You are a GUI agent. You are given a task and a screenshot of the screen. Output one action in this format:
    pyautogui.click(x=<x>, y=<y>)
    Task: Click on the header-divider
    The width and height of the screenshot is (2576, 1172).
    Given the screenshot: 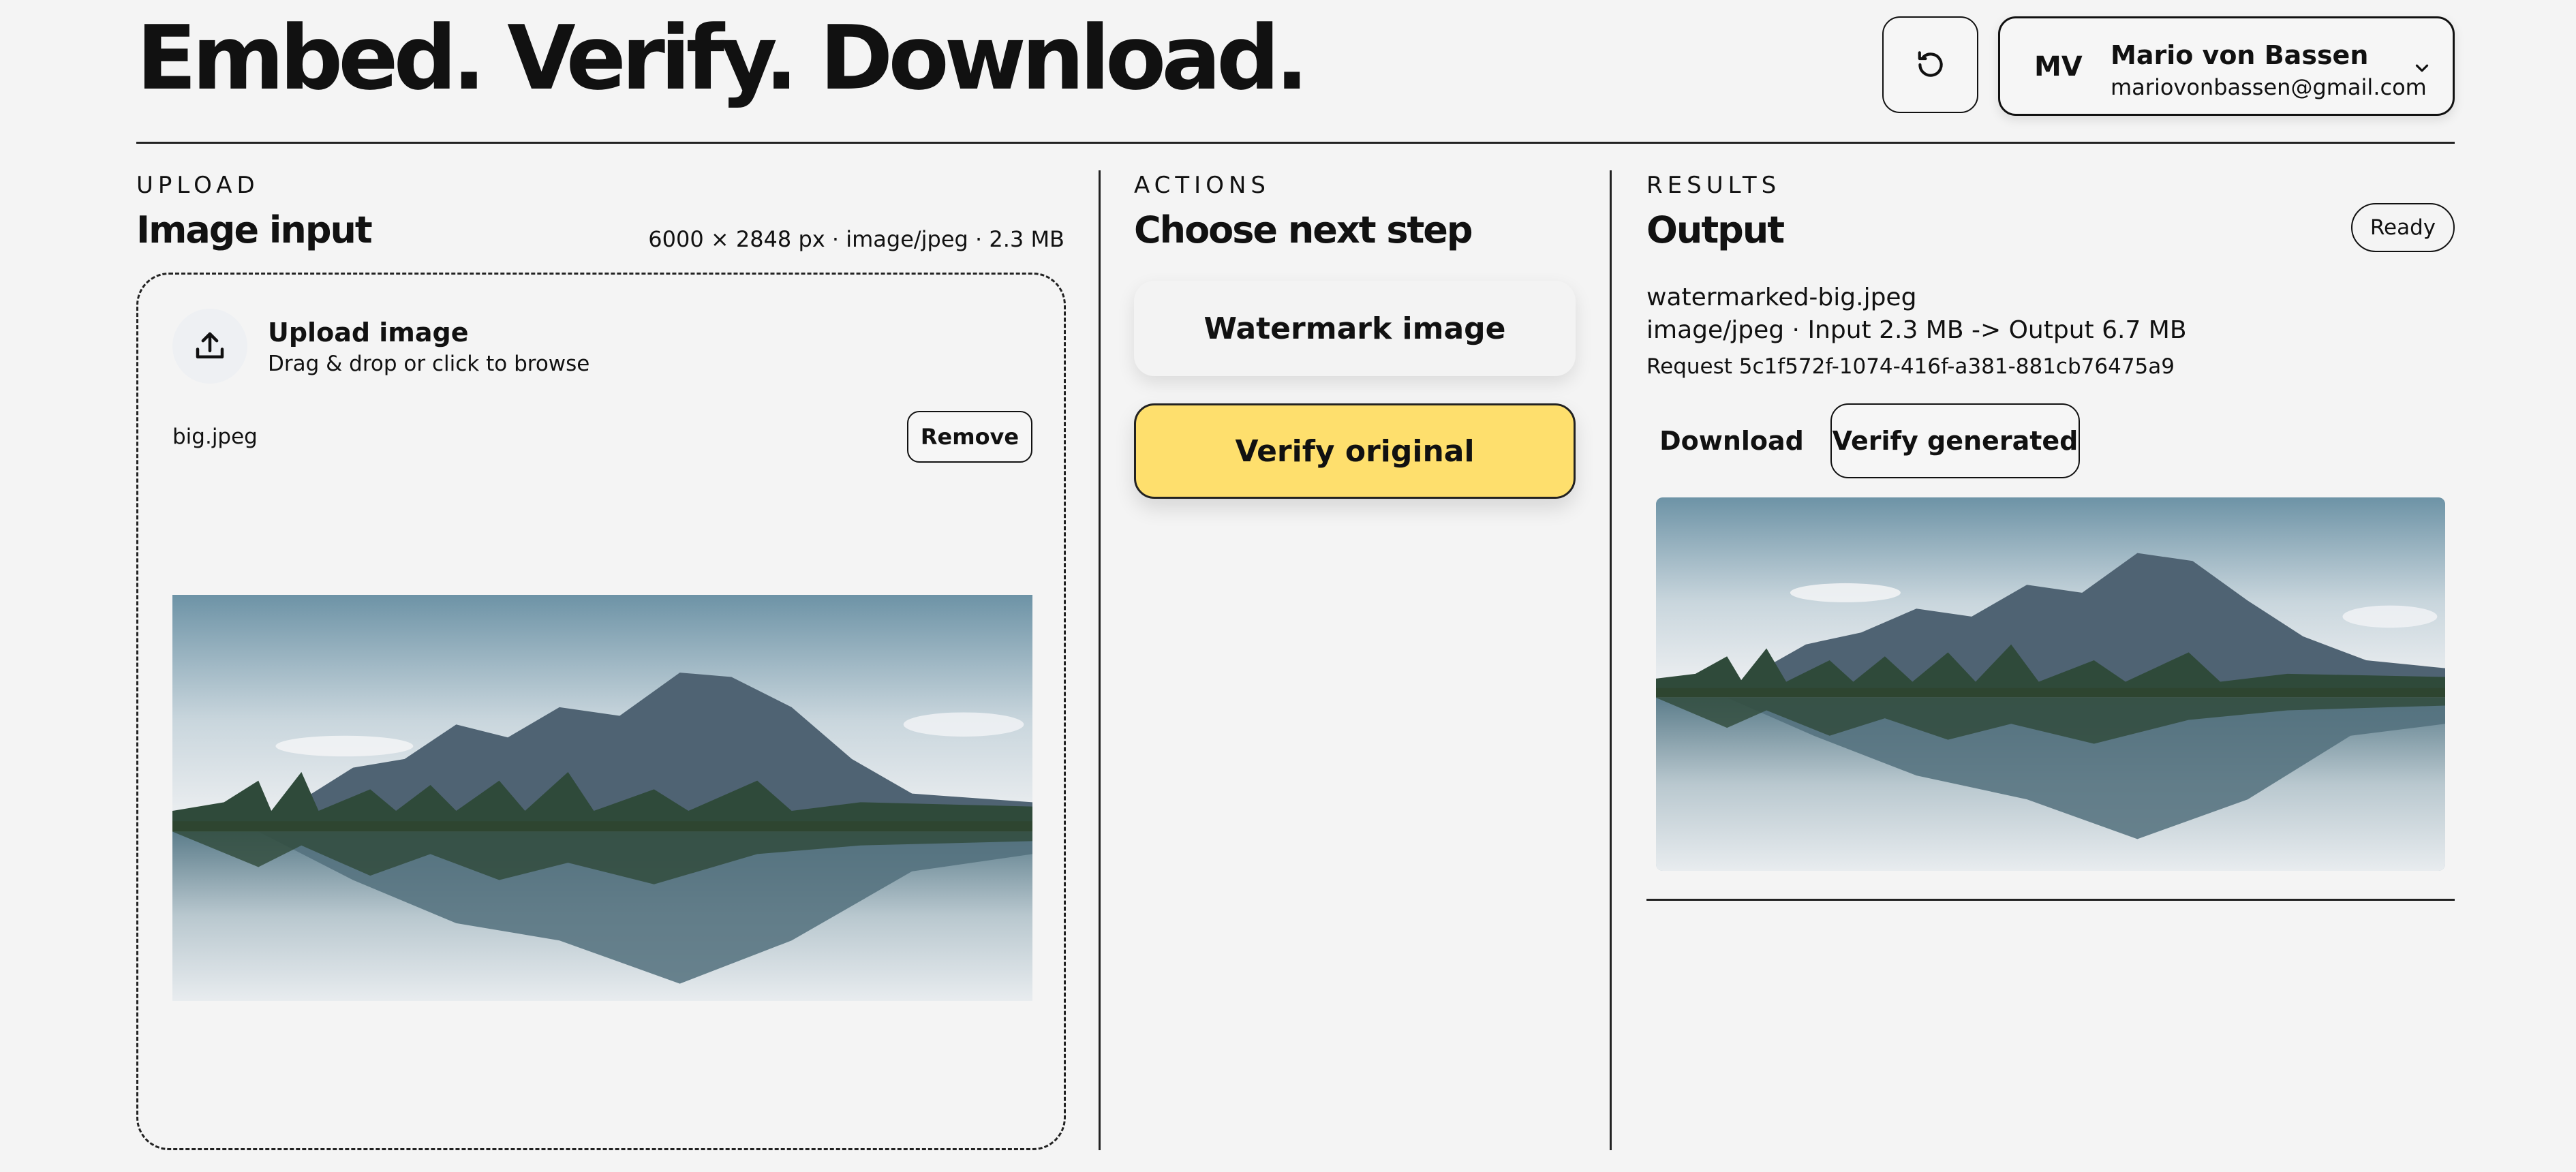 What is the action you would take?
    pyautogui.click(x=1295, y=143)
    